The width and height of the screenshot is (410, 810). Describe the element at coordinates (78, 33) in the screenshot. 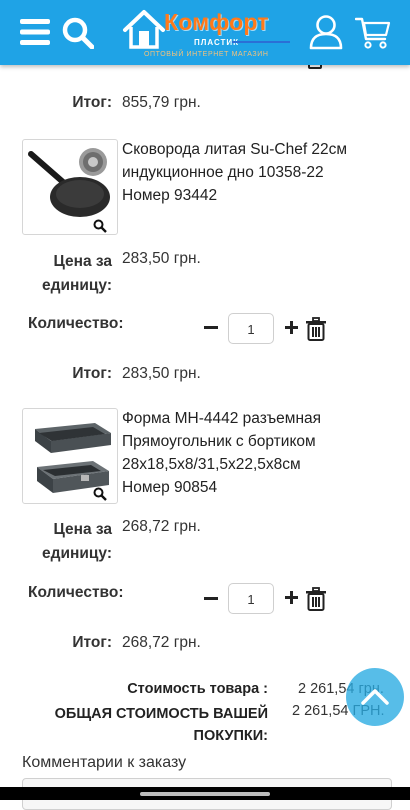

I see `search-icon` at that location.